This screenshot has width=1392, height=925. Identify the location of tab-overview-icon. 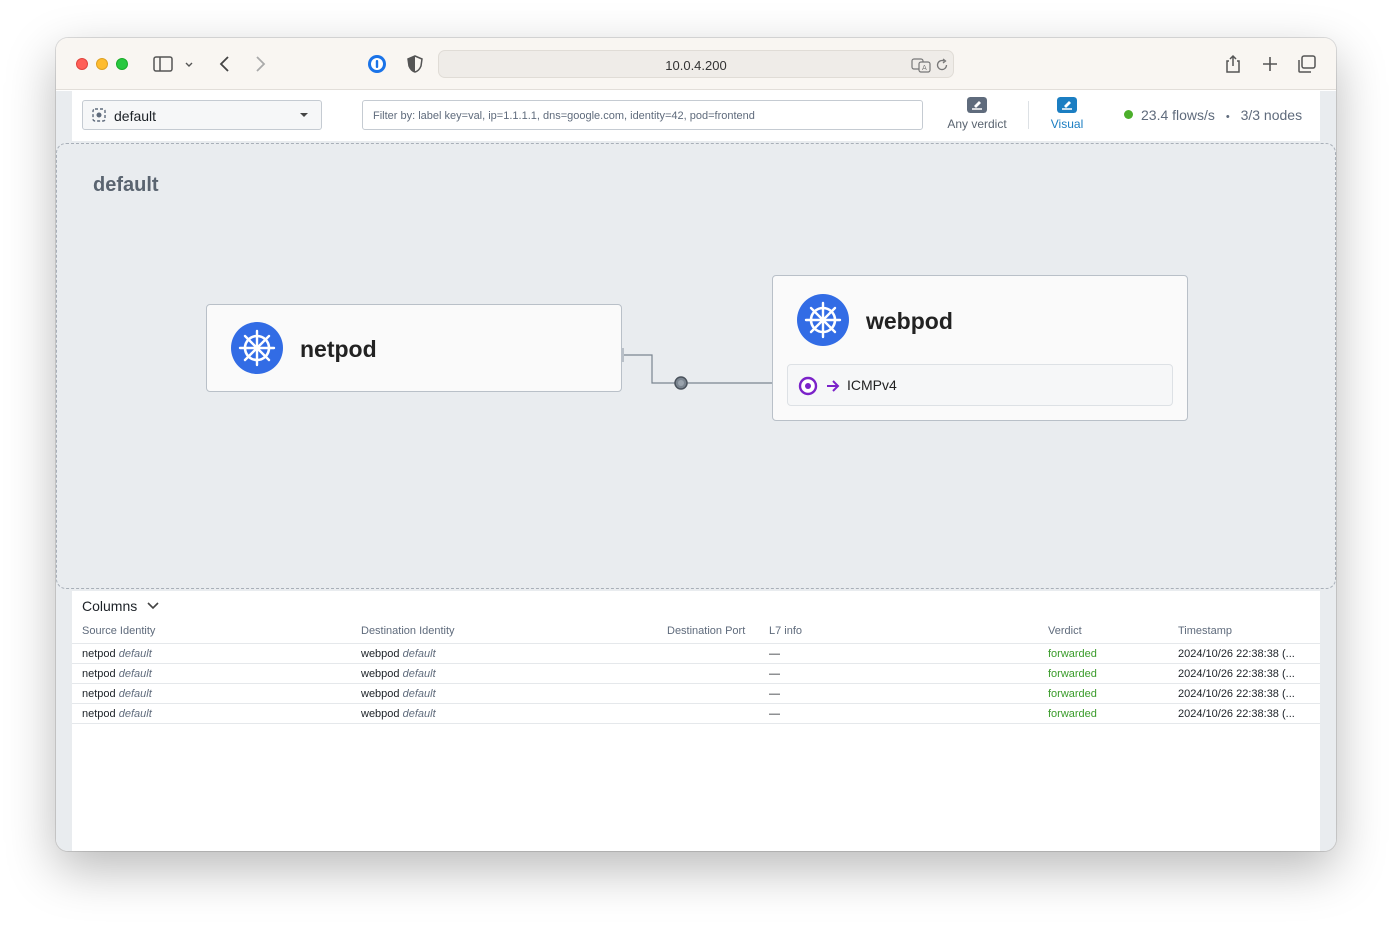
(1307, 64).